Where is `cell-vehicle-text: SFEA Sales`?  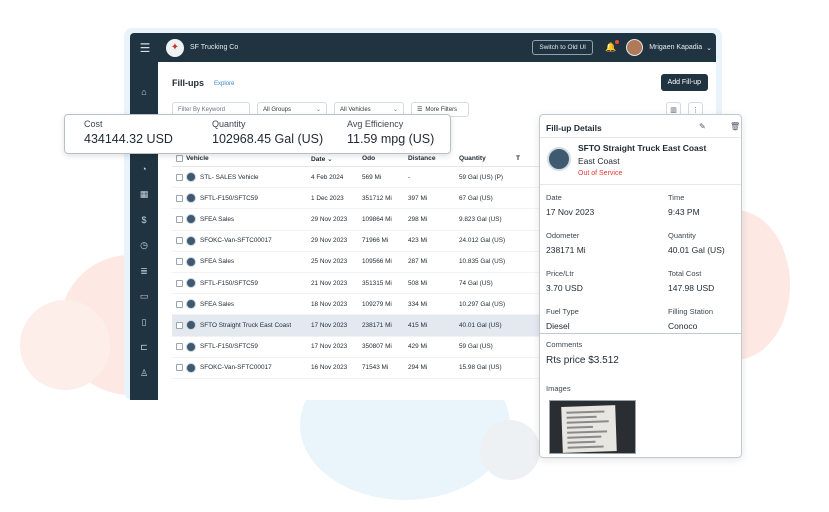
cell-vehicle-text: SFEA Sales is located at coordinates (217, 304).